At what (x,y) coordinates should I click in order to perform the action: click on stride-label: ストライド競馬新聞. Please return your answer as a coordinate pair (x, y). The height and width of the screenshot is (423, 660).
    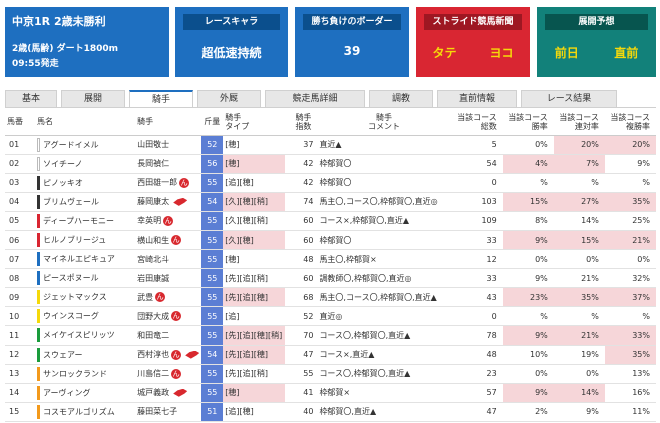
    Looking at the image, I should click on (473, 22).